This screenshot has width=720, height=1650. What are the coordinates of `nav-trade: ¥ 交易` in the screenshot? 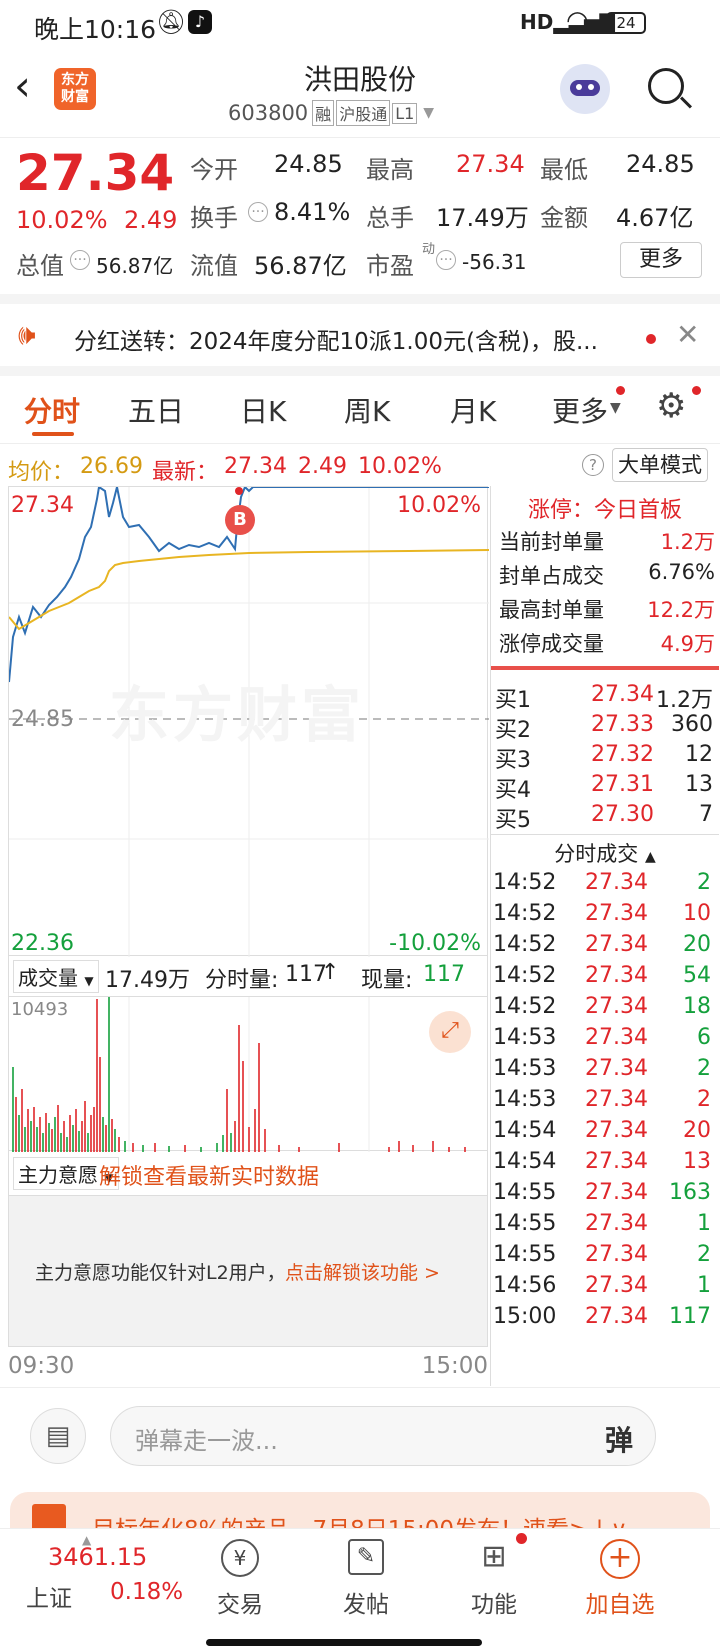 It's located at (240, 1574).